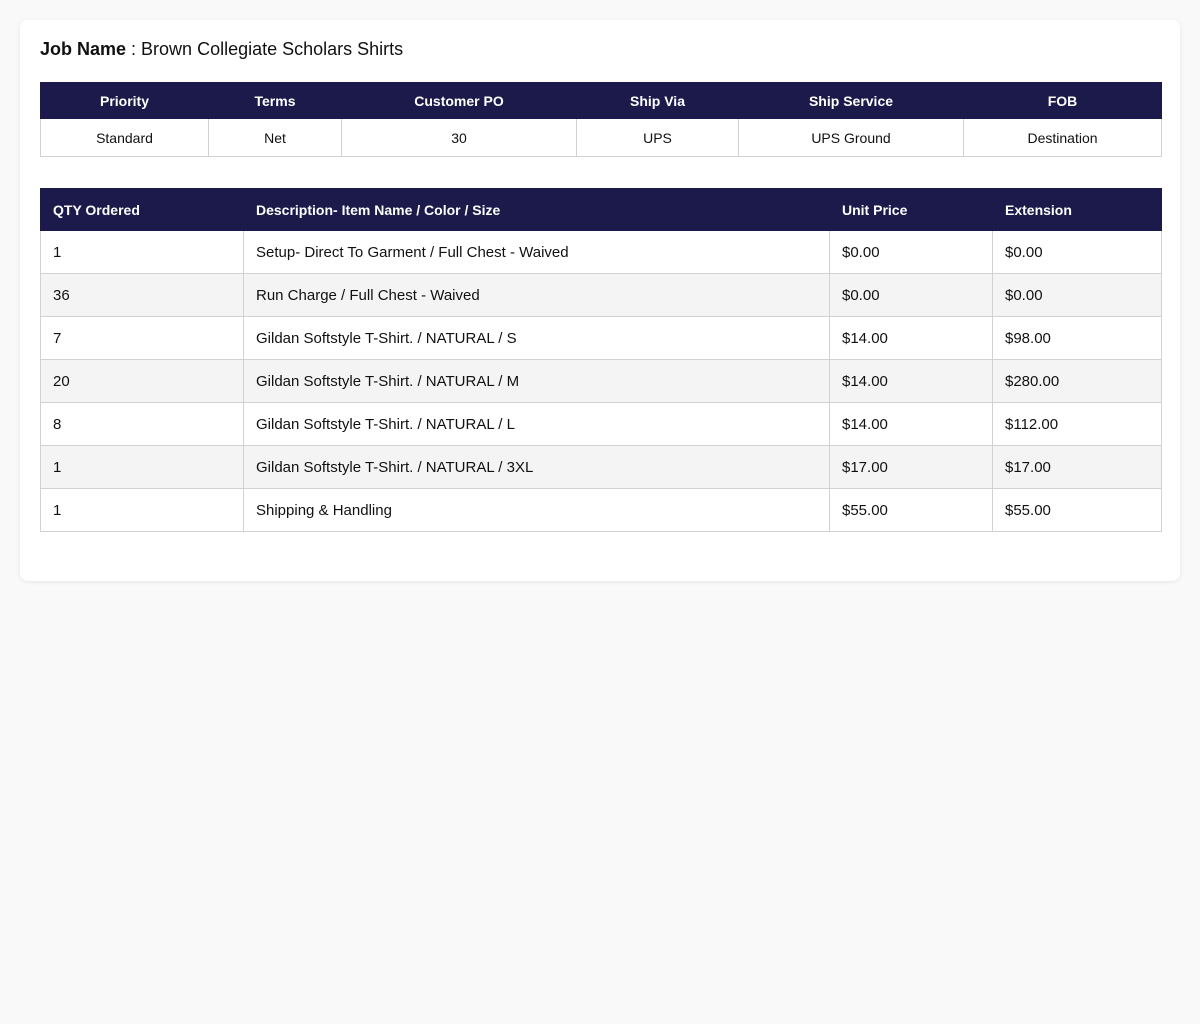 Image resolution: width=1200 pixels, height=1024 pixels. I want to click on description-cell: Shipping & Handling, so click(536, 510).